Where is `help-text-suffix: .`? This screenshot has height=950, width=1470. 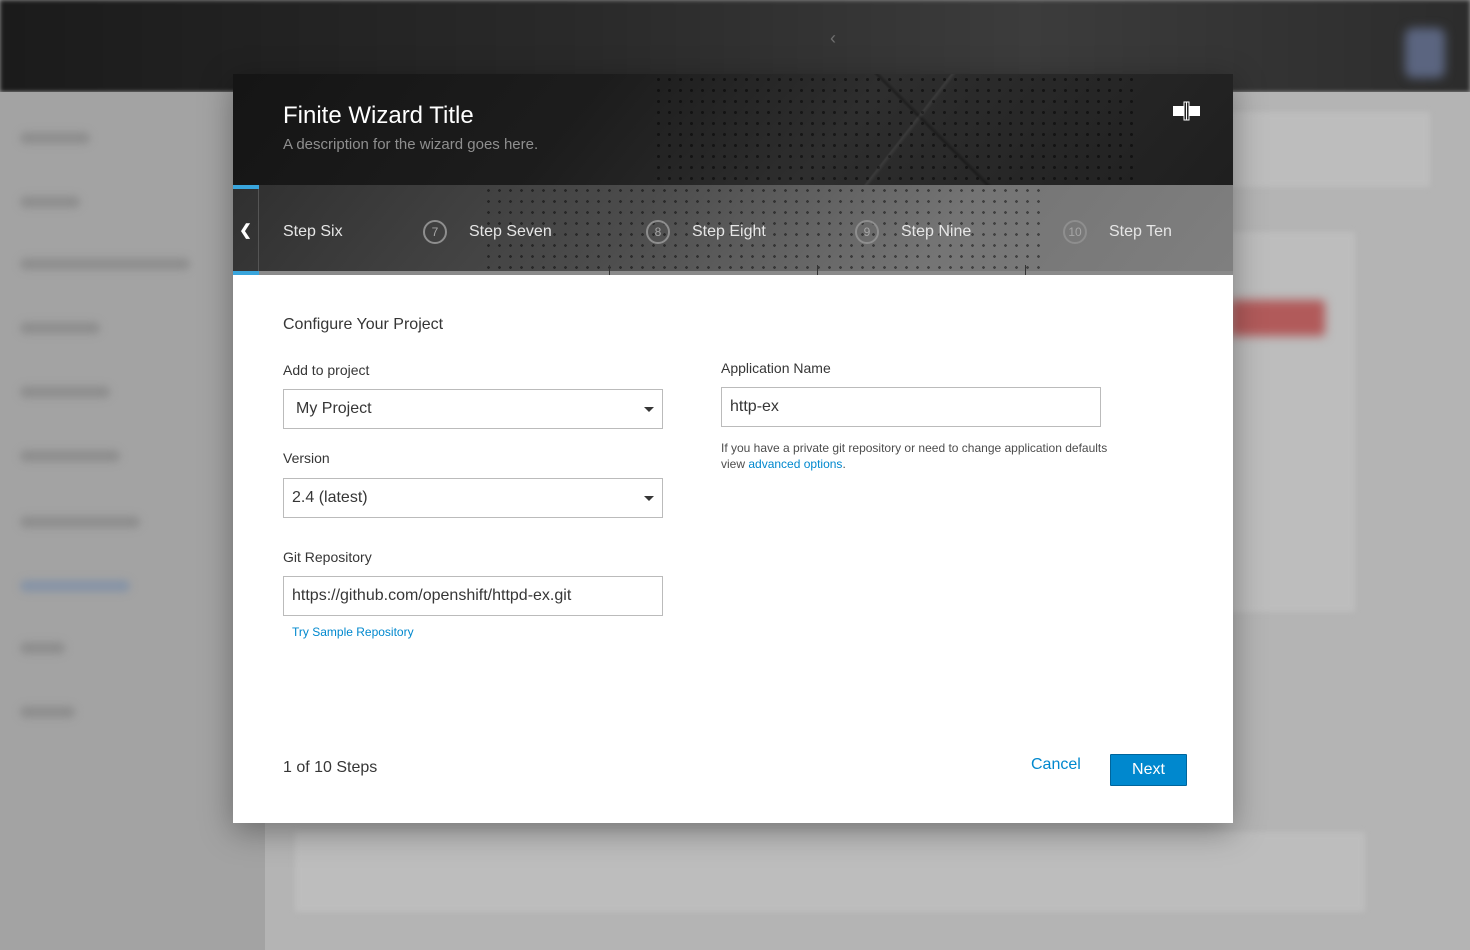 help-text-suffix: . is located at coordinates (844, 464).